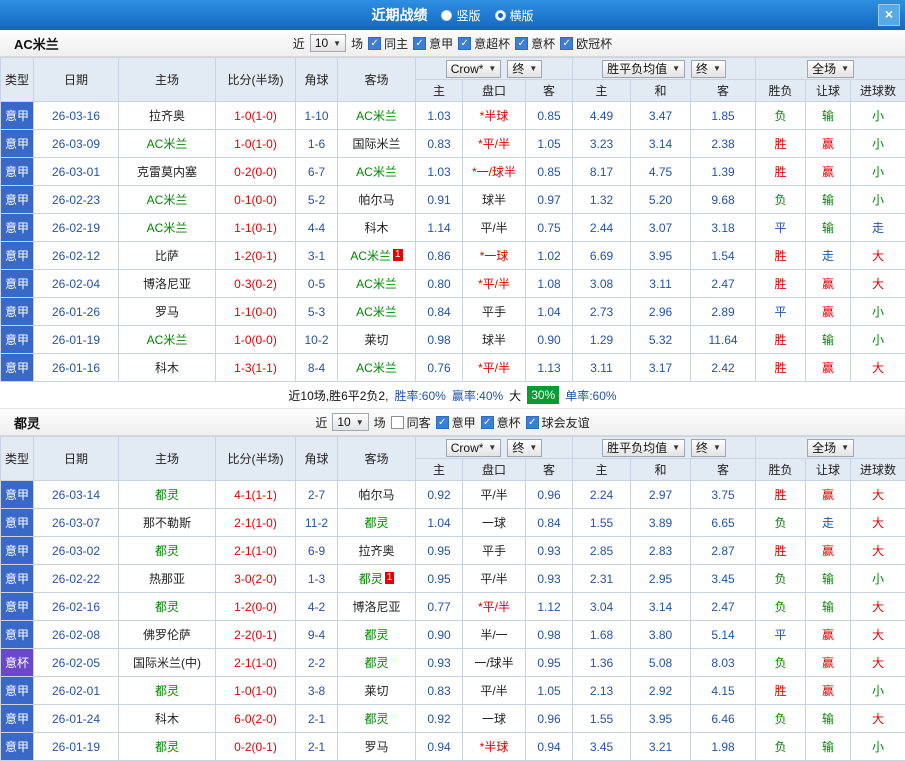 This screenshot has width=905, height=761. Describe the element at coordinates (338, 395) in the screenshot. I see `summary-record: 近10场,胜6平2负2,` at that location.